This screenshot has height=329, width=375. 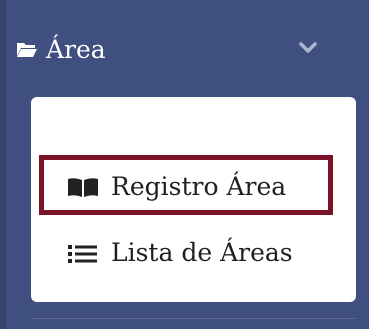 I want to click on highlight-box, so click(x=186, y=185).